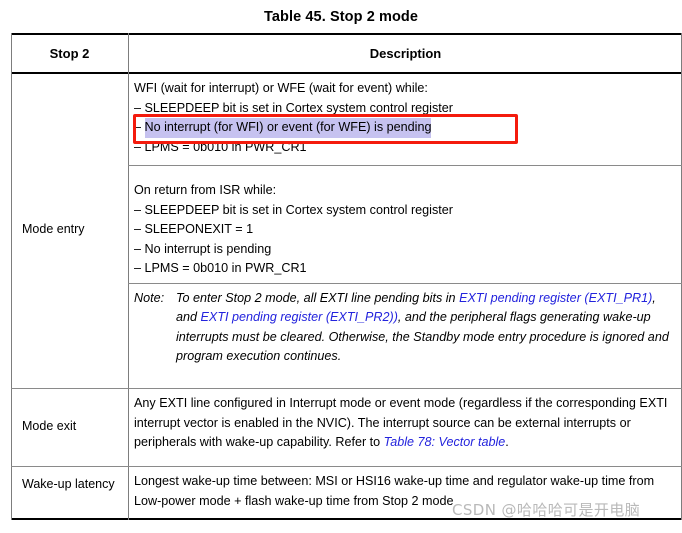 Image resolution: width=682 pixels, height=533 pixels. What do you see at coordinates (341, 17) in the screenshot?
I see `page-title: Table 45. Stop 2 mode` at bounding box center [341, 17].